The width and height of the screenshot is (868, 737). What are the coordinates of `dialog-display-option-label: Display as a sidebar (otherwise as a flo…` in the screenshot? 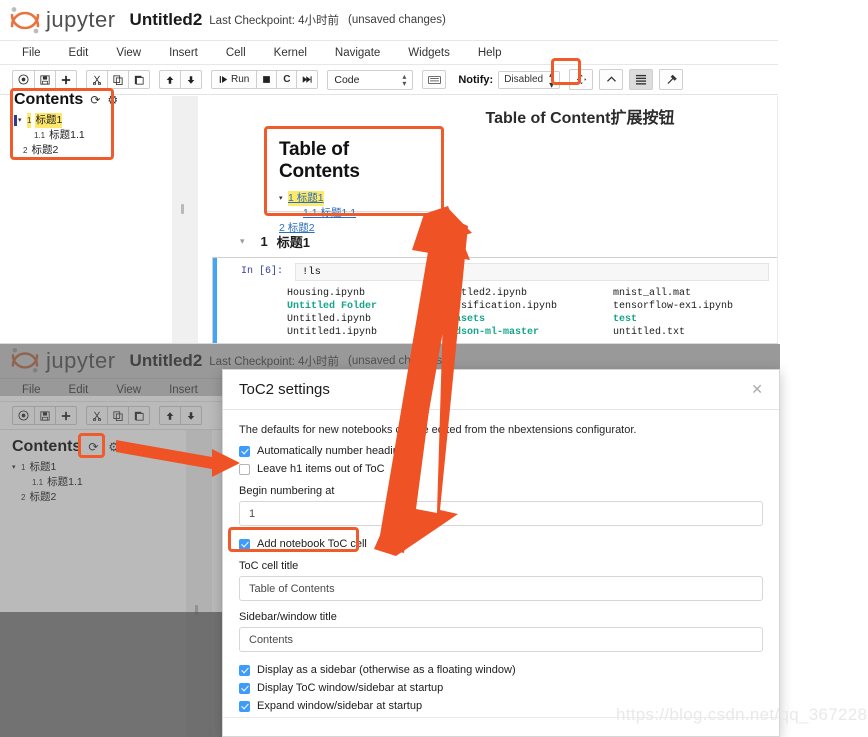 It's located at (386, 670).